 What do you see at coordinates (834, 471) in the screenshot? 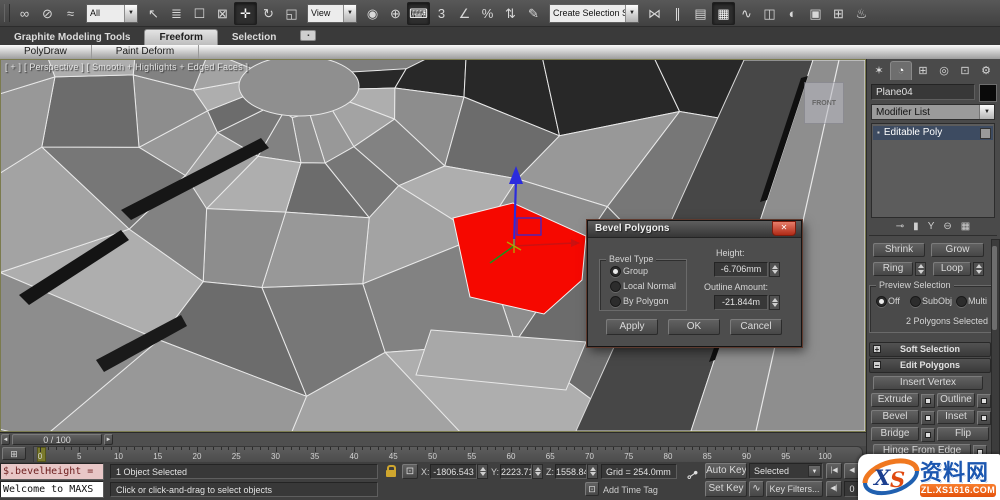
I see `go-to-start-button: |◀` at bounding box center [834, 471].